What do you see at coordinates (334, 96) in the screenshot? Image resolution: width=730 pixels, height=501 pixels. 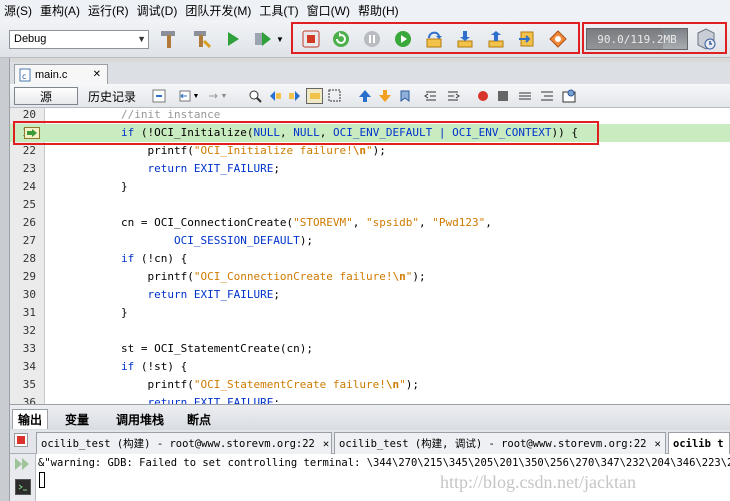 I see `toggle-rectangular-selection-icon` at bounding box center [334, 96].